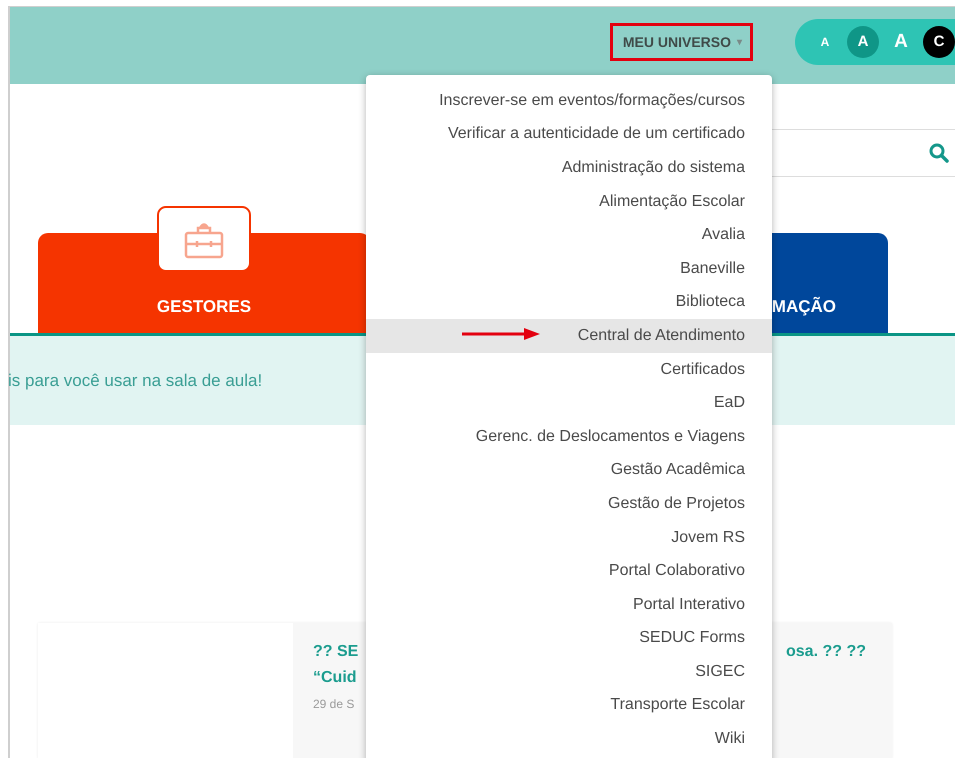 The width and height of the screenshot is (955, 758). What do you see at coordinates (569, 605) in the screenshot?
I see `menu-item: Portal Interativo` at bounding box center [569, 605].